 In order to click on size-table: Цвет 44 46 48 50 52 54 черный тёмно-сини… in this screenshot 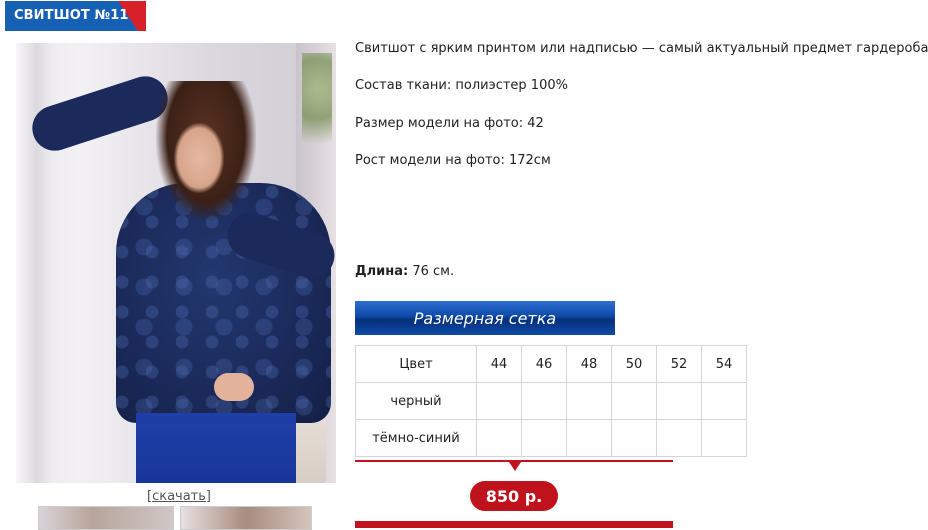, I will do `click(551, 401)`.